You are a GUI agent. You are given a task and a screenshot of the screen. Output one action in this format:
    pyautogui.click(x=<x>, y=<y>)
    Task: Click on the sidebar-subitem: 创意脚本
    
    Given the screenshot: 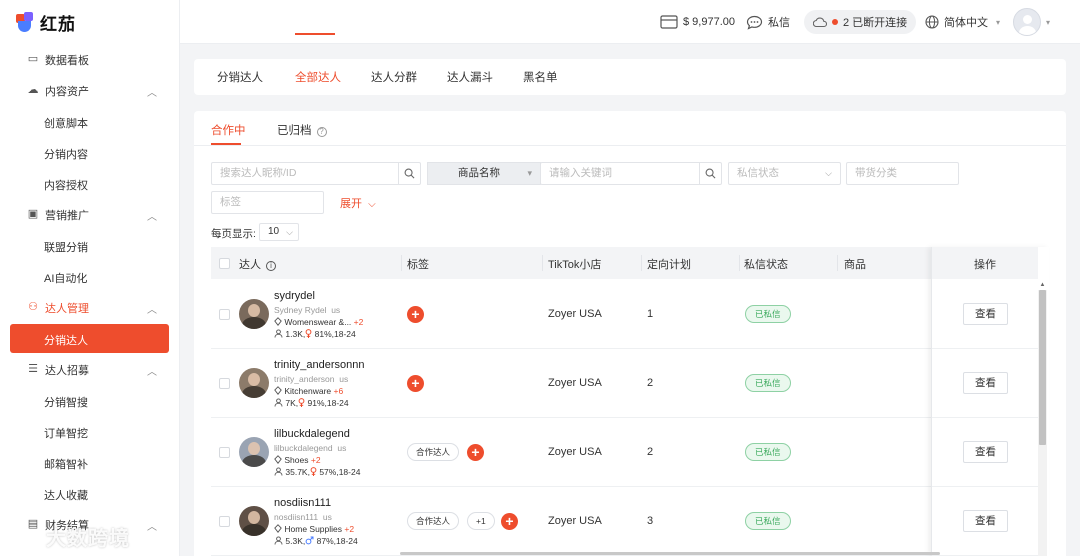 What is the action you would take?
    pyautogui.click(x=89, y=121)
    